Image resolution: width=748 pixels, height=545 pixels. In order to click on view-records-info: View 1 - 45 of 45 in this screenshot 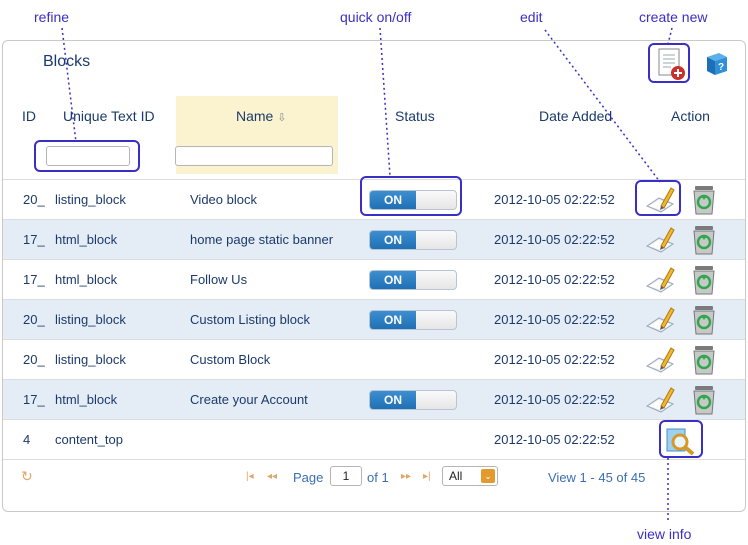, I will do `click(597, 477)`.